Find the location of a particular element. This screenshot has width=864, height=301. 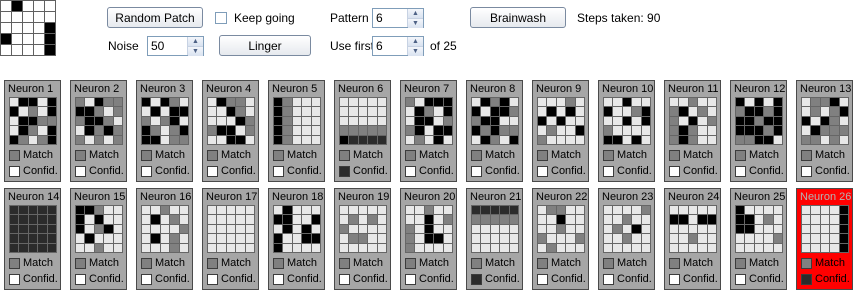

pattern-stepper: 6 ▲ ▼ is located at coordinates (398, 18).